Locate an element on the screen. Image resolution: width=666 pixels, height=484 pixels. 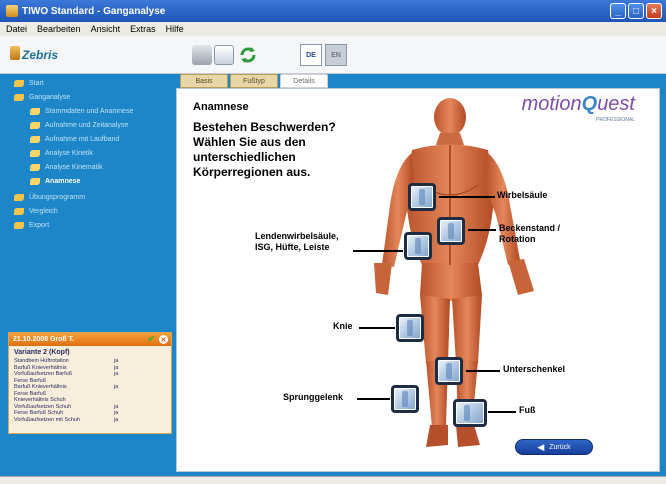
status-bar is located at coordinates (333, 480).